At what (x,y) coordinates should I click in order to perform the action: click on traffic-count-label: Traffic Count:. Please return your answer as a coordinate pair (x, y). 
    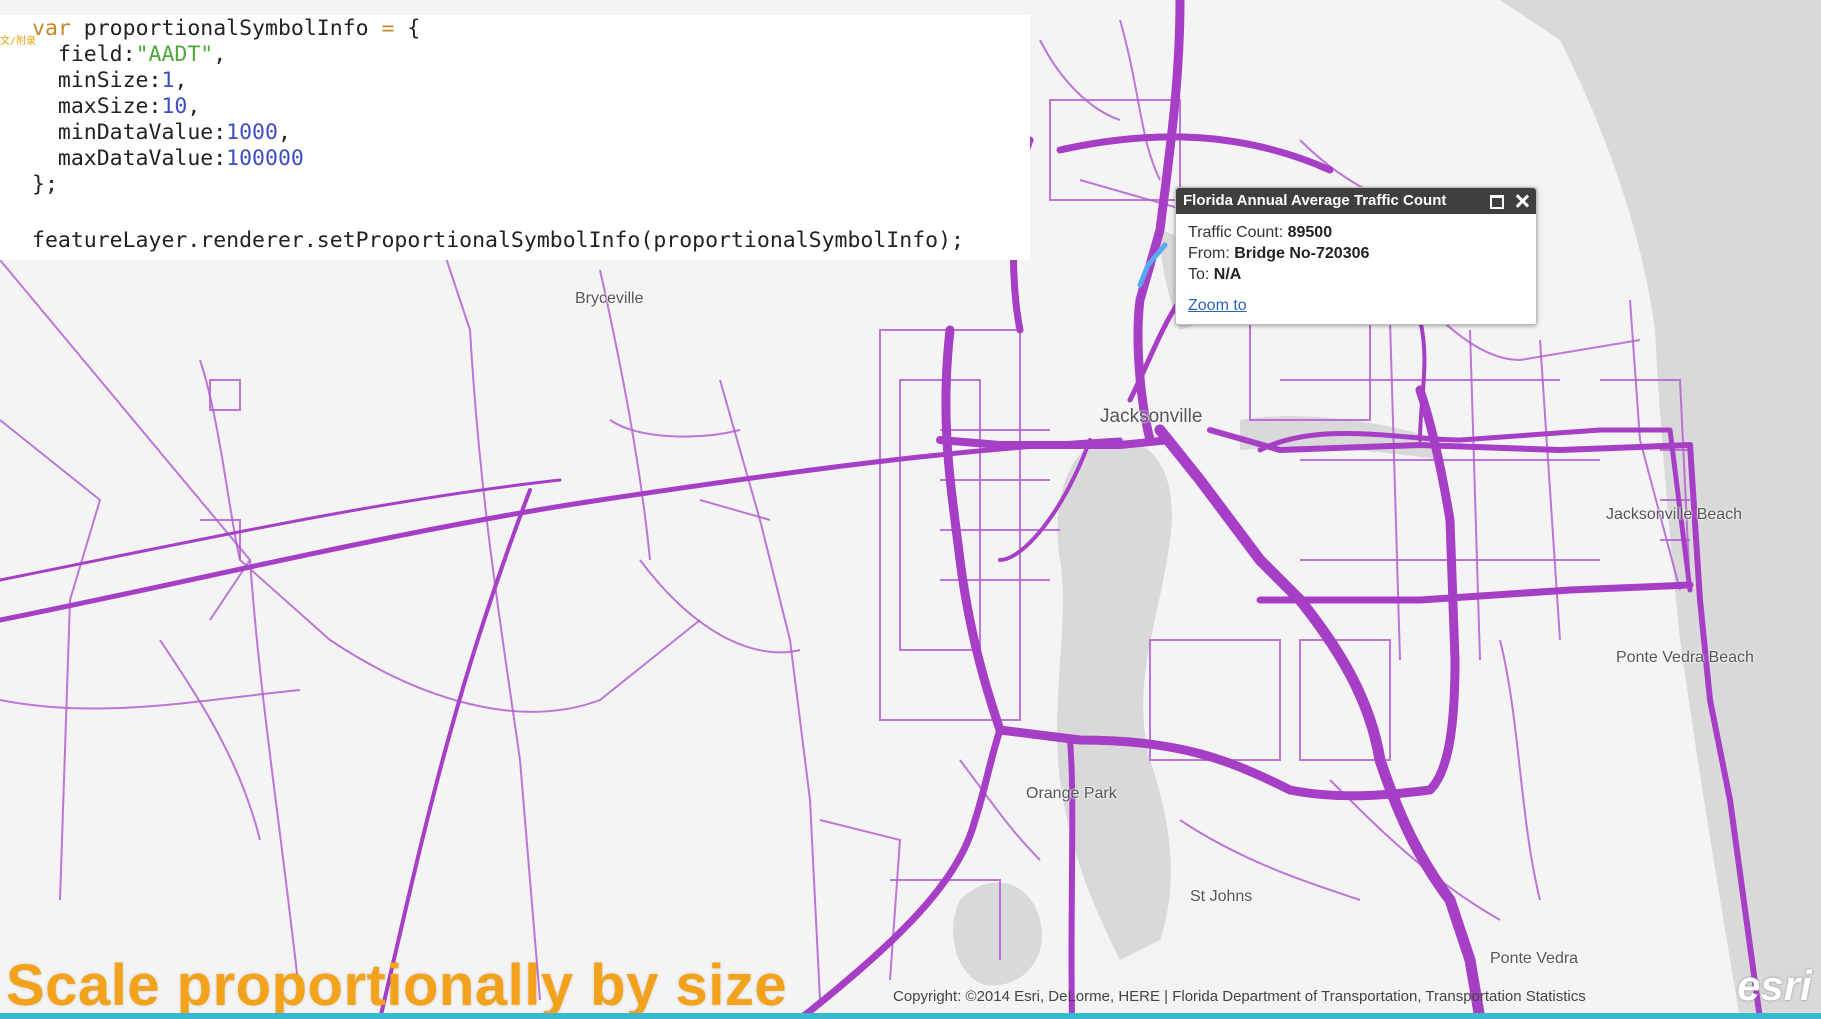
    Looking at the image, I should click on (1238, 232).